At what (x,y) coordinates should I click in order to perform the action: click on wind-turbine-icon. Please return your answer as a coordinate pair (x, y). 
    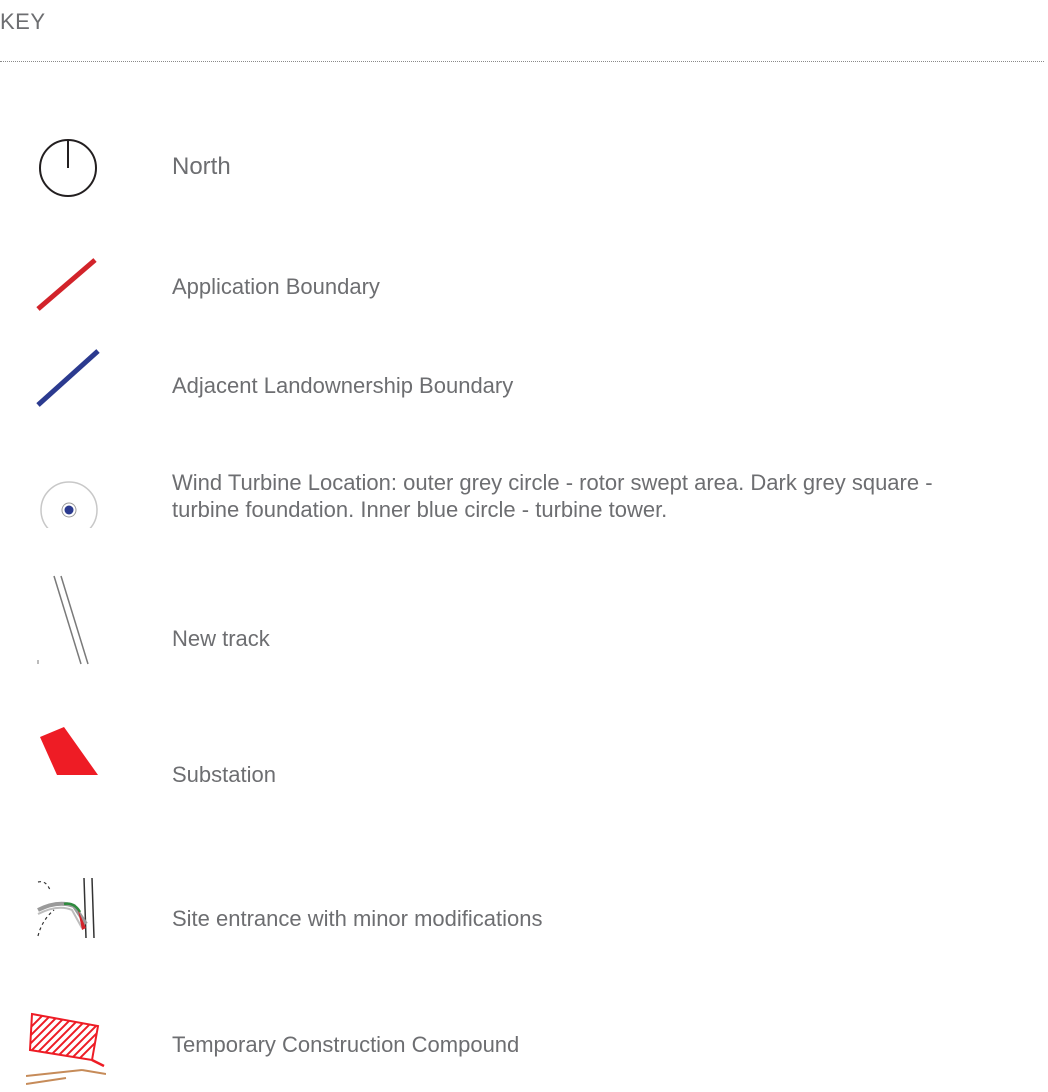
    Looking at the image, I should click on (83, 501).